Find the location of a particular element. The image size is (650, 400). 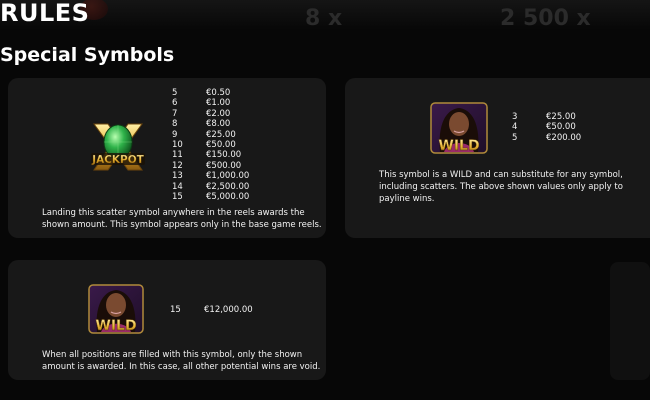

paytable-row: 5 €0.50 is located at coordinates (210, 93).